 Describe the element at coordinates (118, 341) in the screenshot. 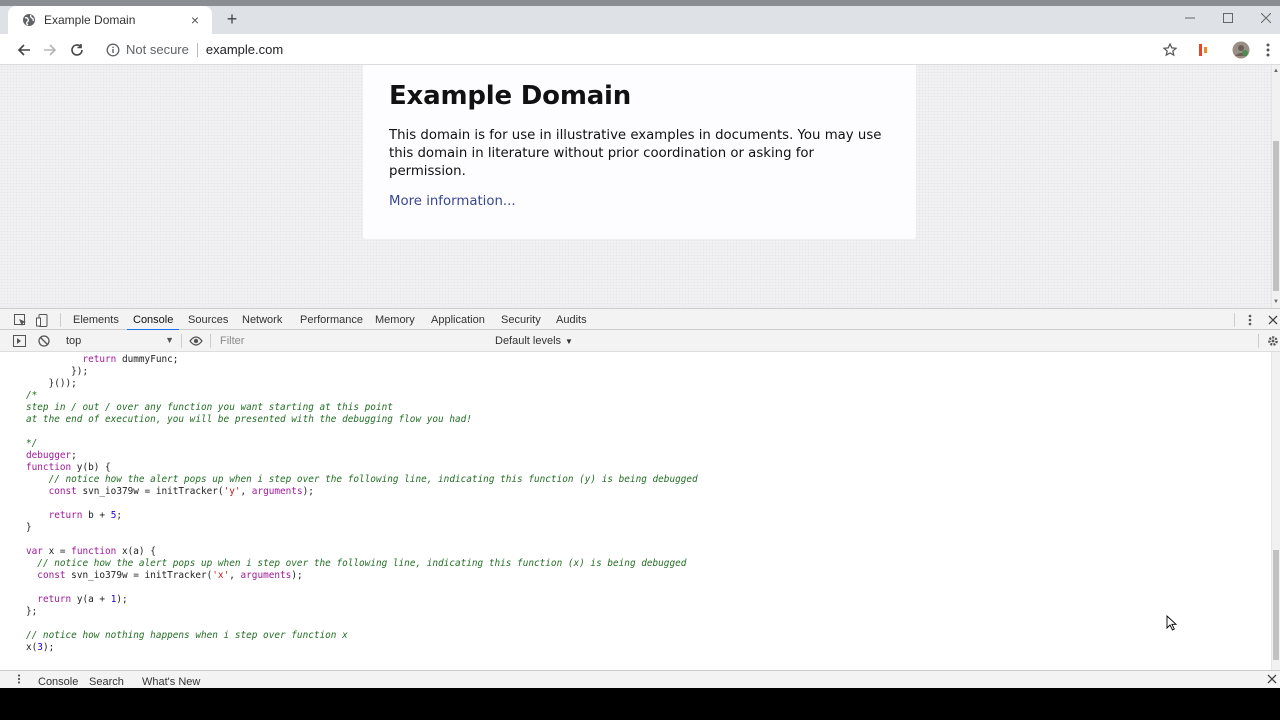

I see `context-selector: top ▼` at that location.